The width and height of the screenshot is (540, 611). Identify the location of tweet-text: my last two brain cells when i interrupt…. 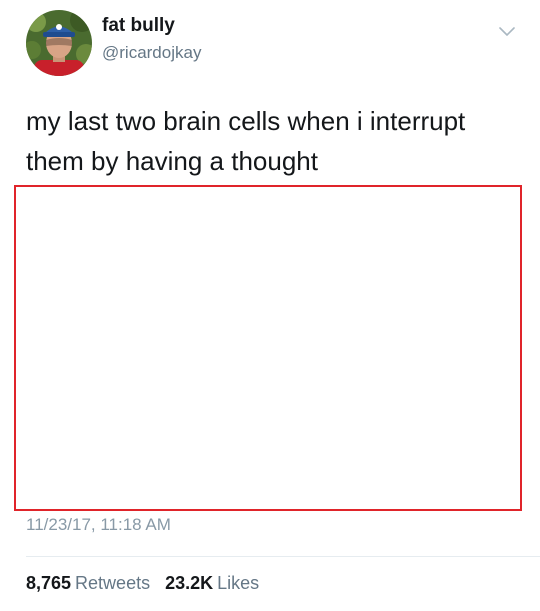
(246, 141).